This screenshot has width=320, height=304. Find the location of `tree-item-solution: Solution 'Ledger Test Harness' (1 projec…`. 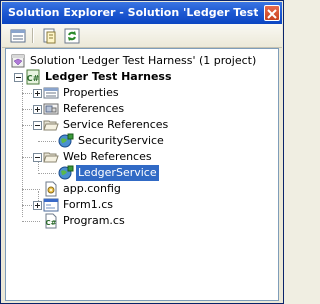

tree-item-solution: Solution 'Ledger Test Harness' (1 projec… is located at coordinates (142, 61).